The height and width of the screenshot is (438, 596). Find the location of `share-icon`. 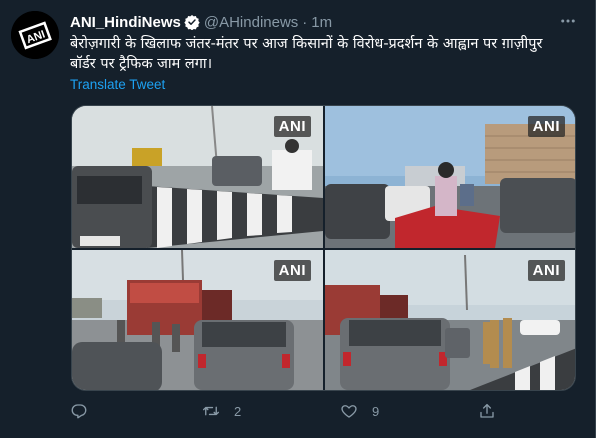

share-icon is located at coordinates (487, 410).